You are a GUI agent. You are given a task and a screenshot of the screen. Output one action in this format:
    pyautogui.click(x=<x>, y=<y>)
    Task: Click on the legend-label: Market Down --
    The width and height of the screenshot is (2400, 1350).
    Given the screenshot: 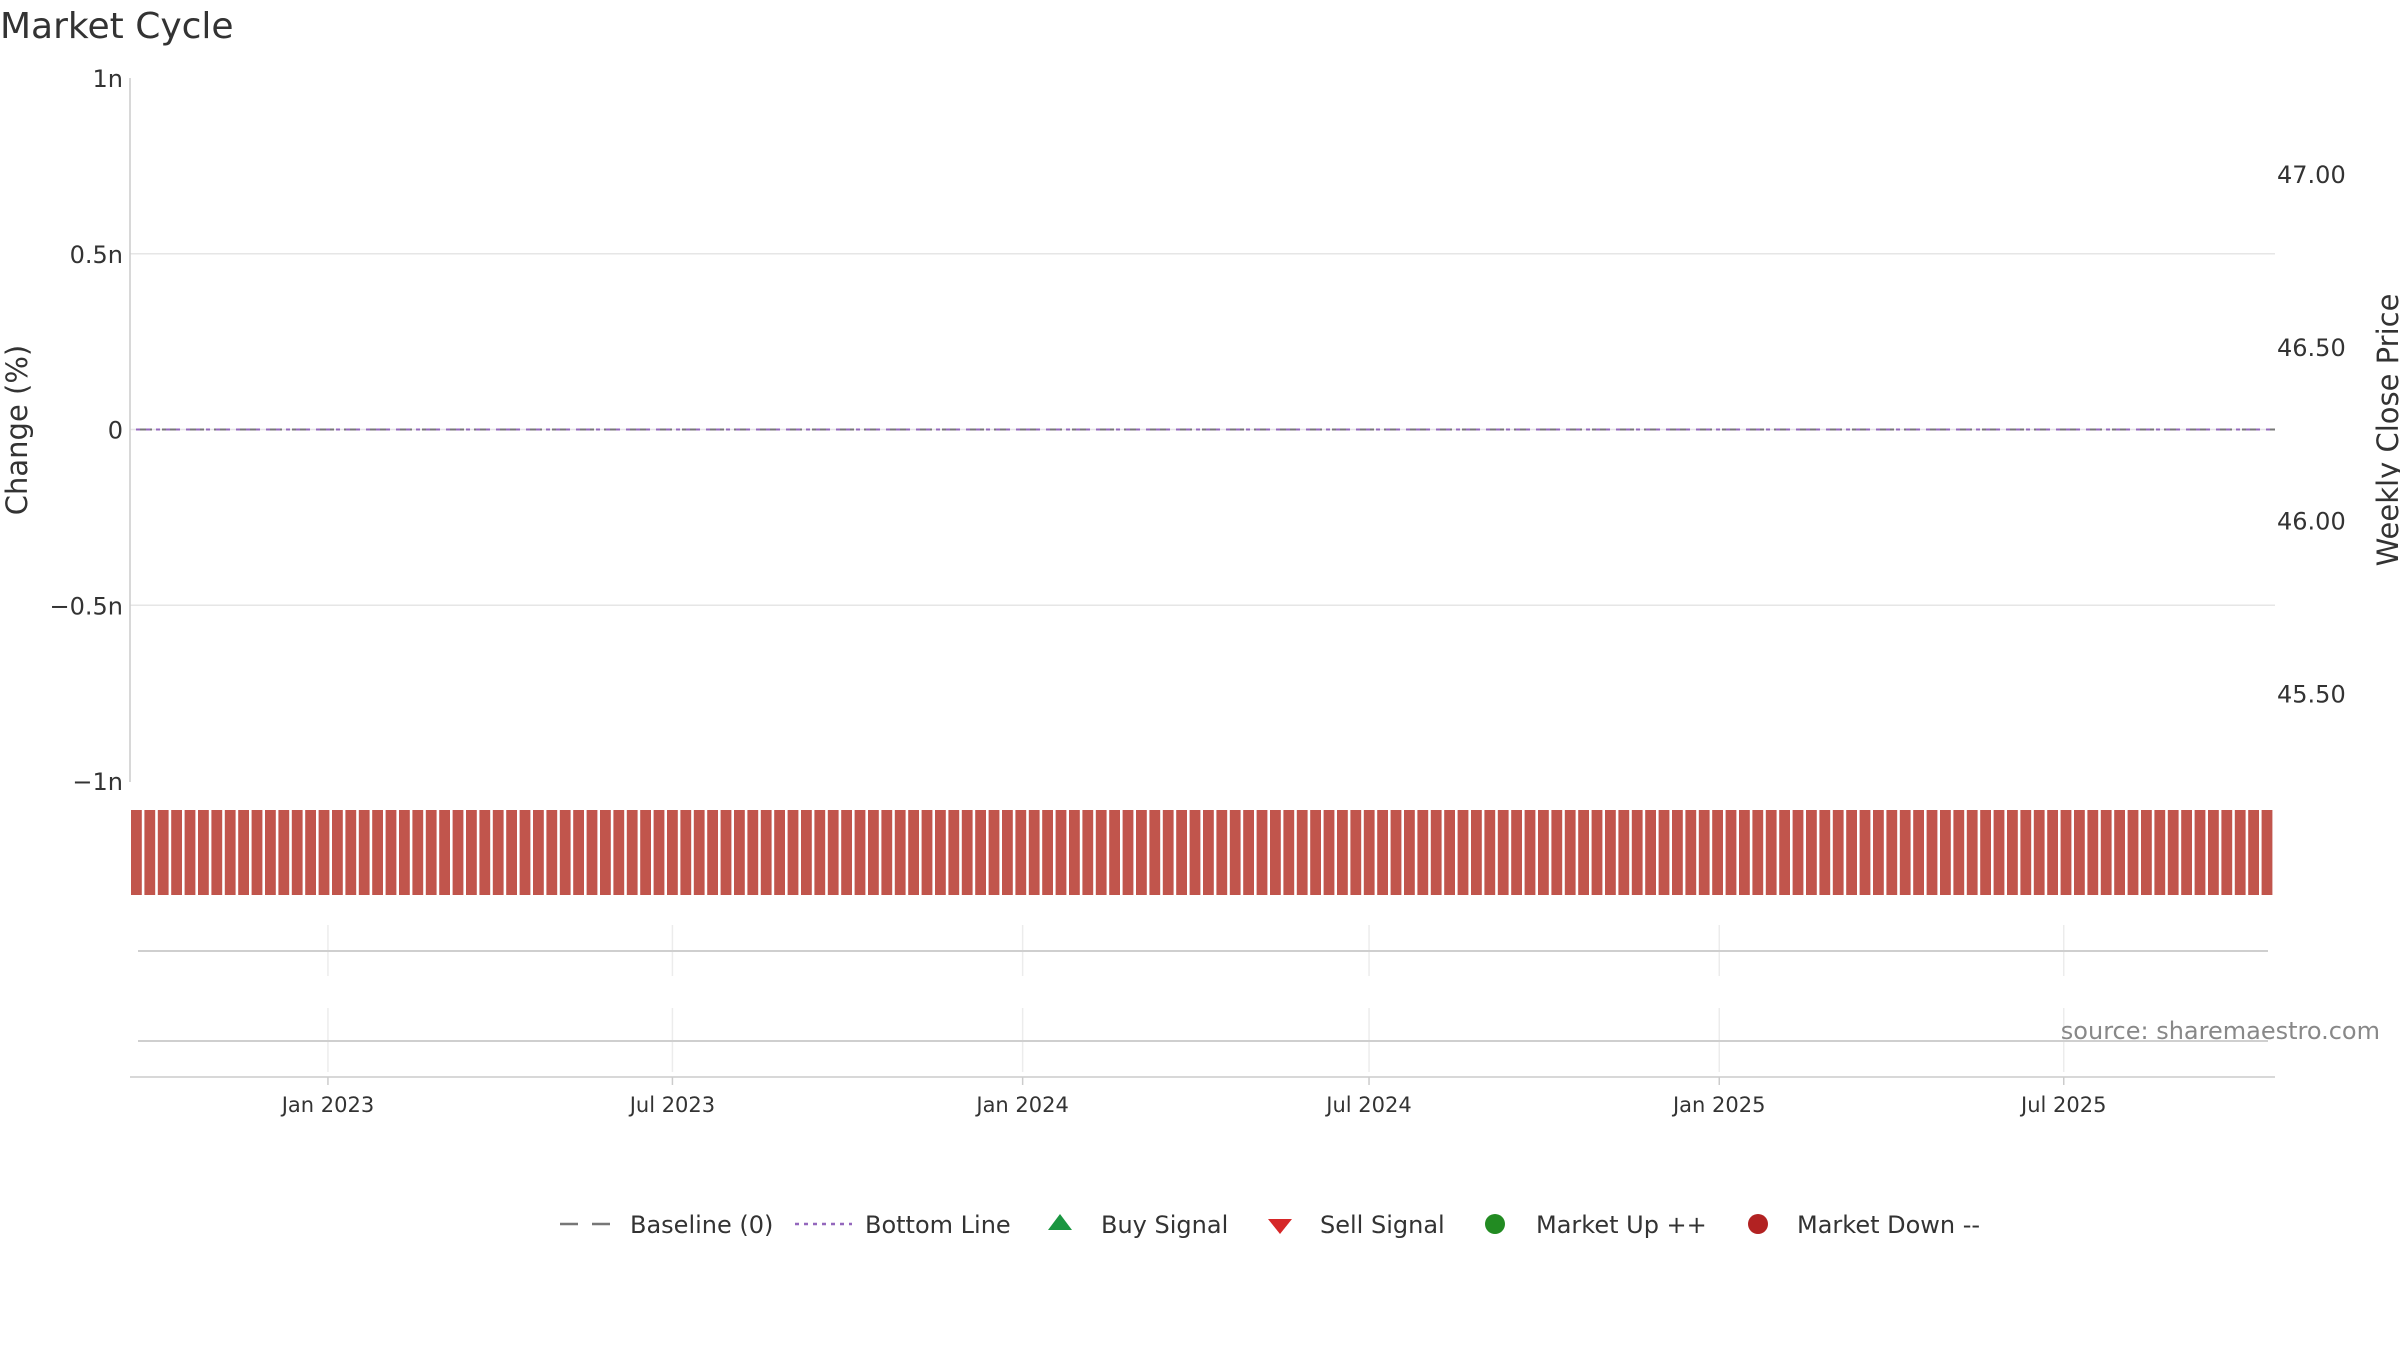 What is the action you would take?
    pyautogui.click(x=1888, y=1225)
    